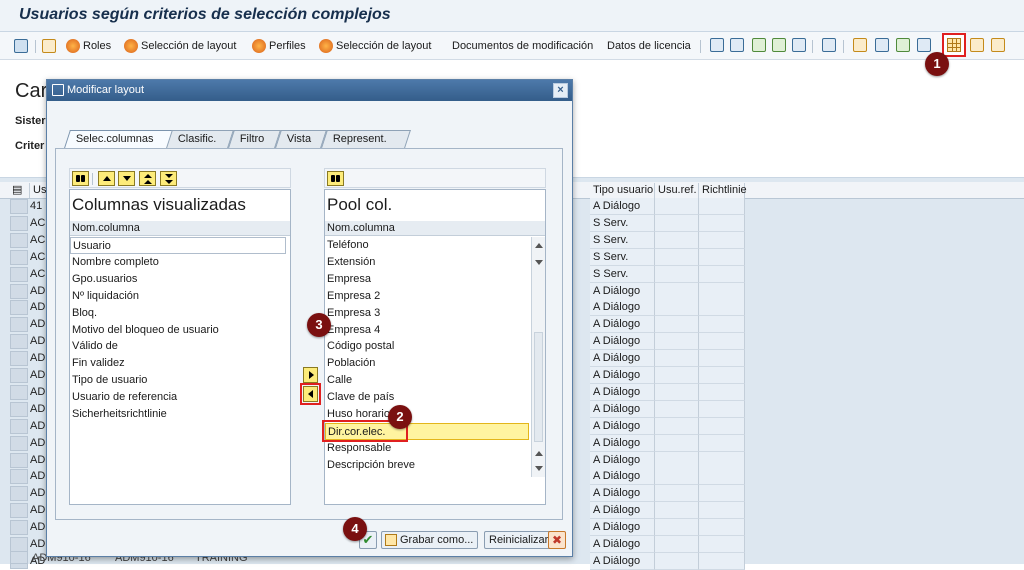  I want to click on column-pool-scrollbar, so click(538, 357).